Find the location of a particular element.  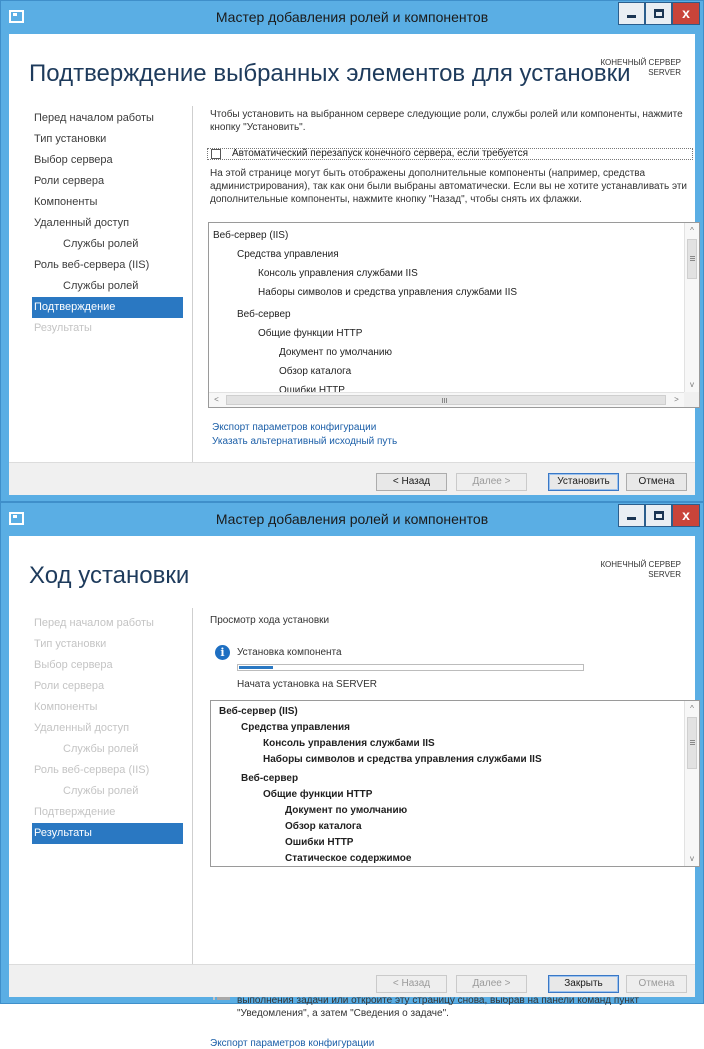

list-item: Ошибки HTTP is located at coordinates (319, 842).